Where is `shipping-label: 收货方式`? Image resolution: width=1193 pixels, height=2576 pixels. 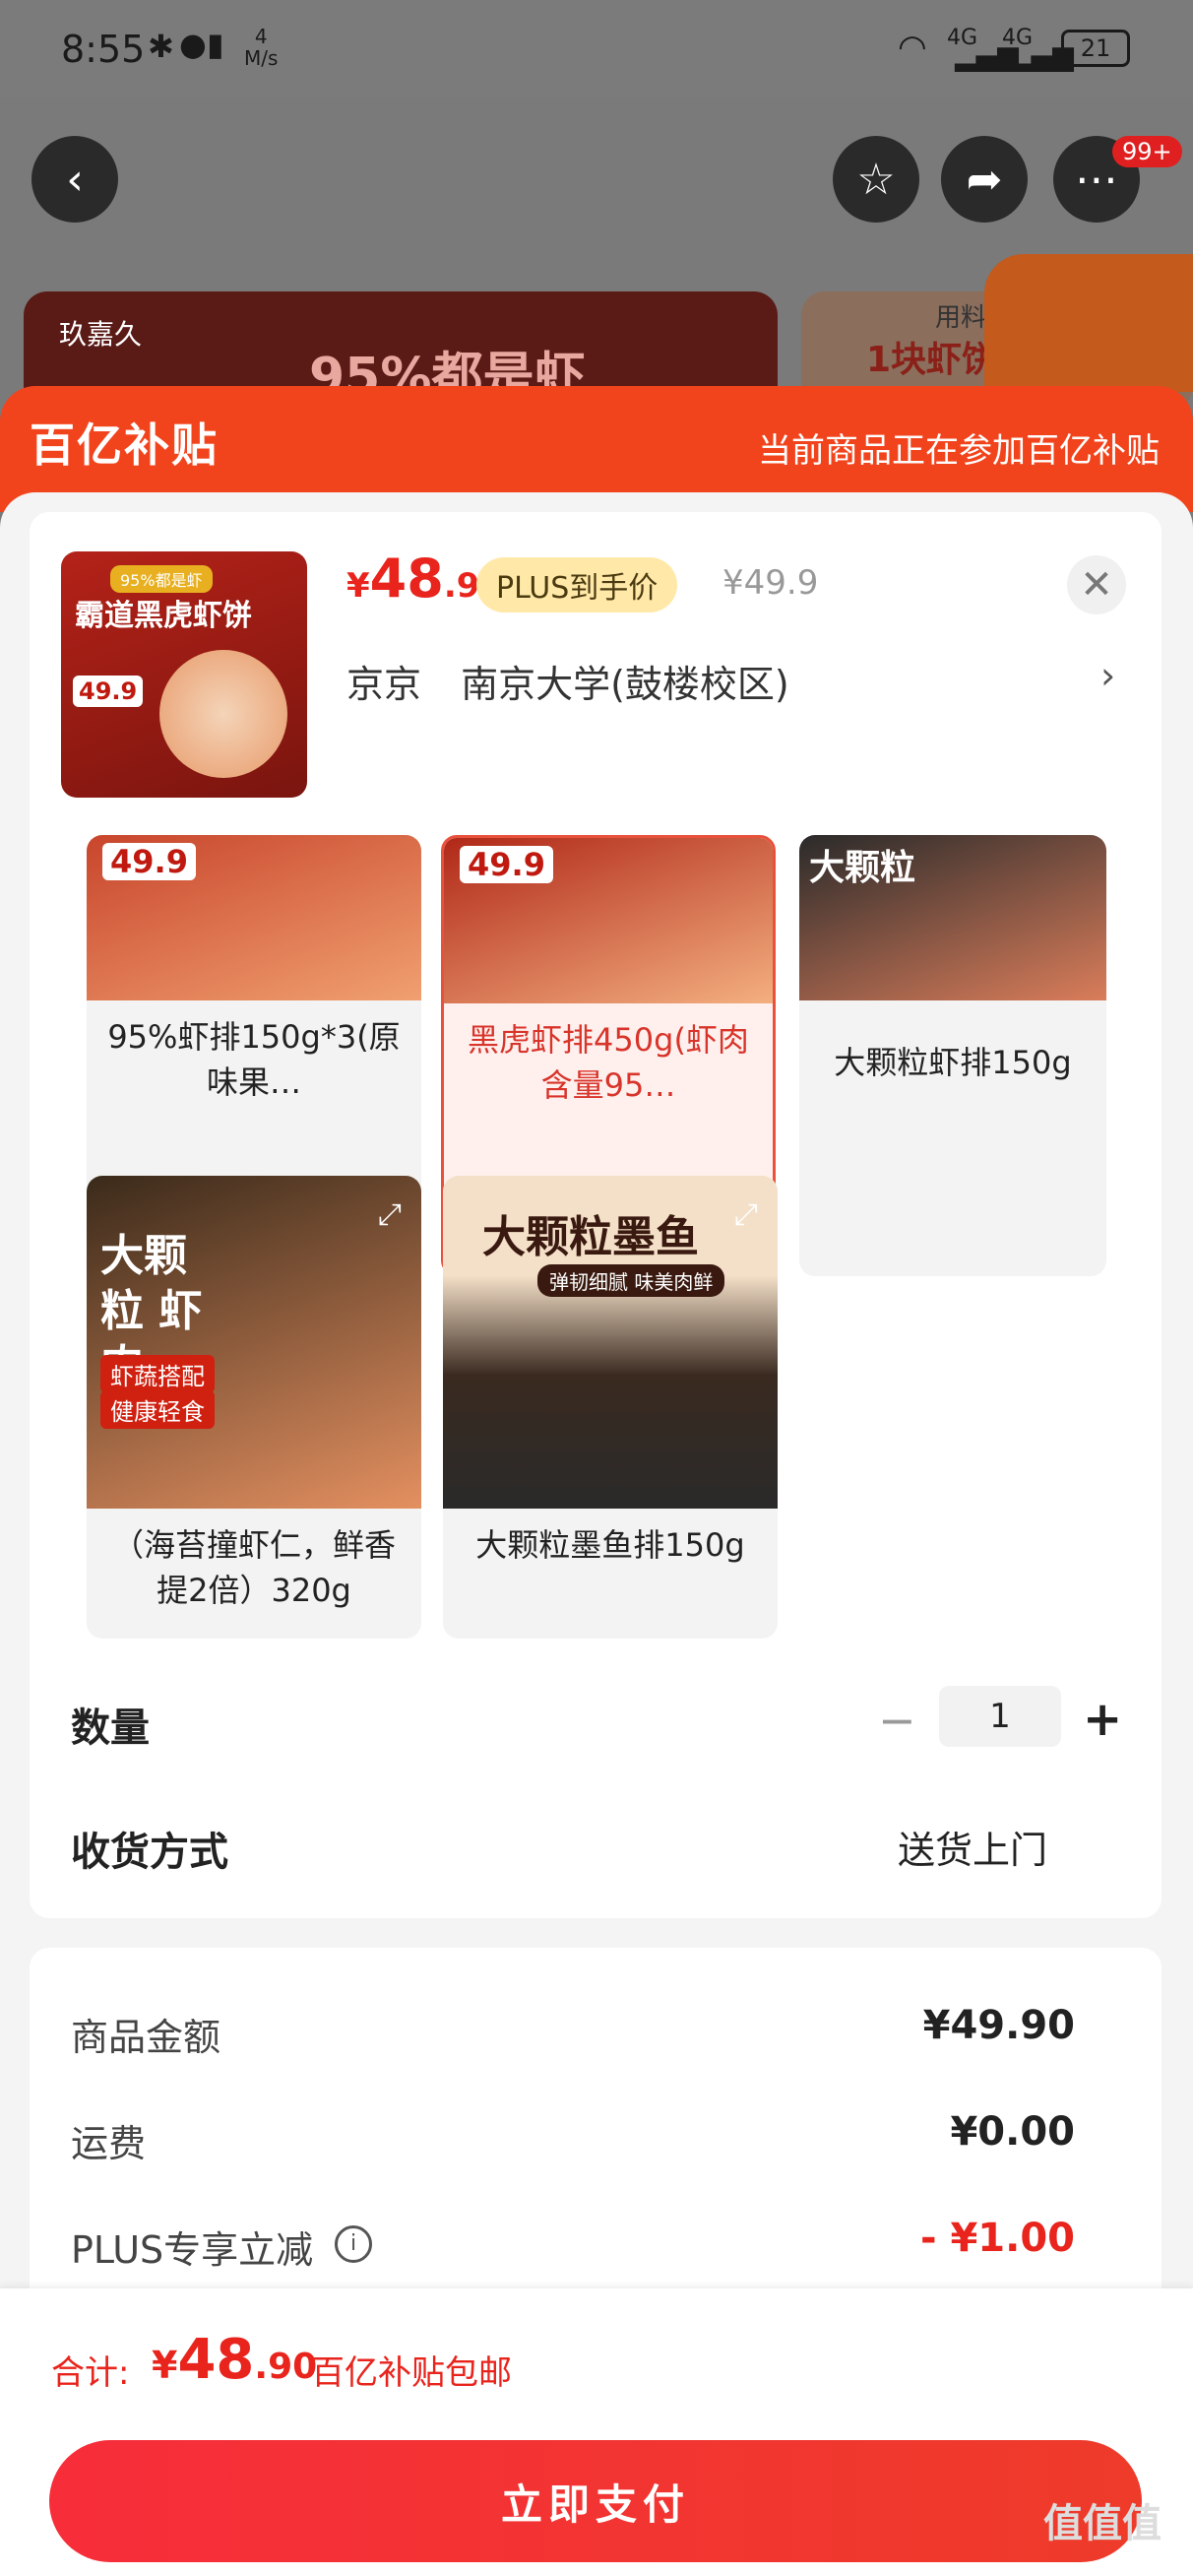
shipping-label: 收货方式 is located at coordinates (149, 1852).